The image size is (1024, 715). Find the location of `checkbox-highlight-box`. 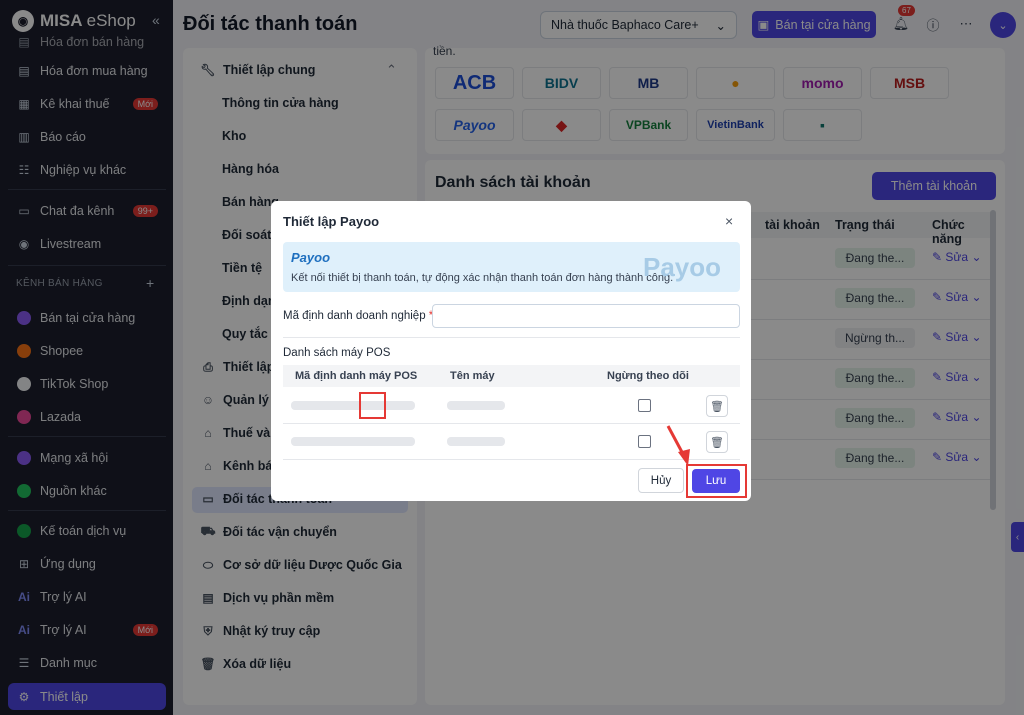

checkbox-highlight-box is located at coordinates (372, 405).